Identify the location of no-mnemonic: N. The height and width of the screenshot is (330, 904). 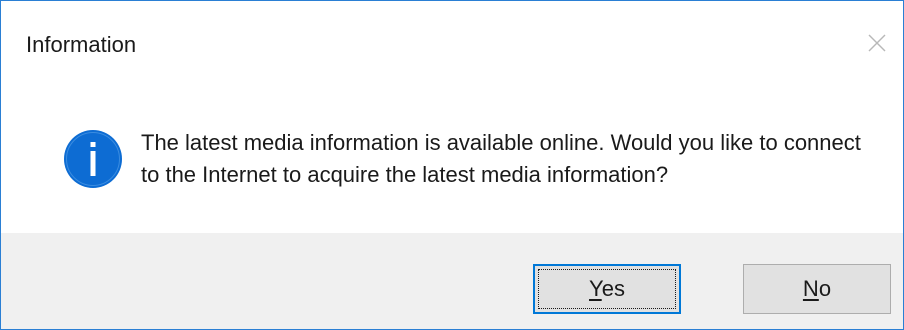
(810, 288).